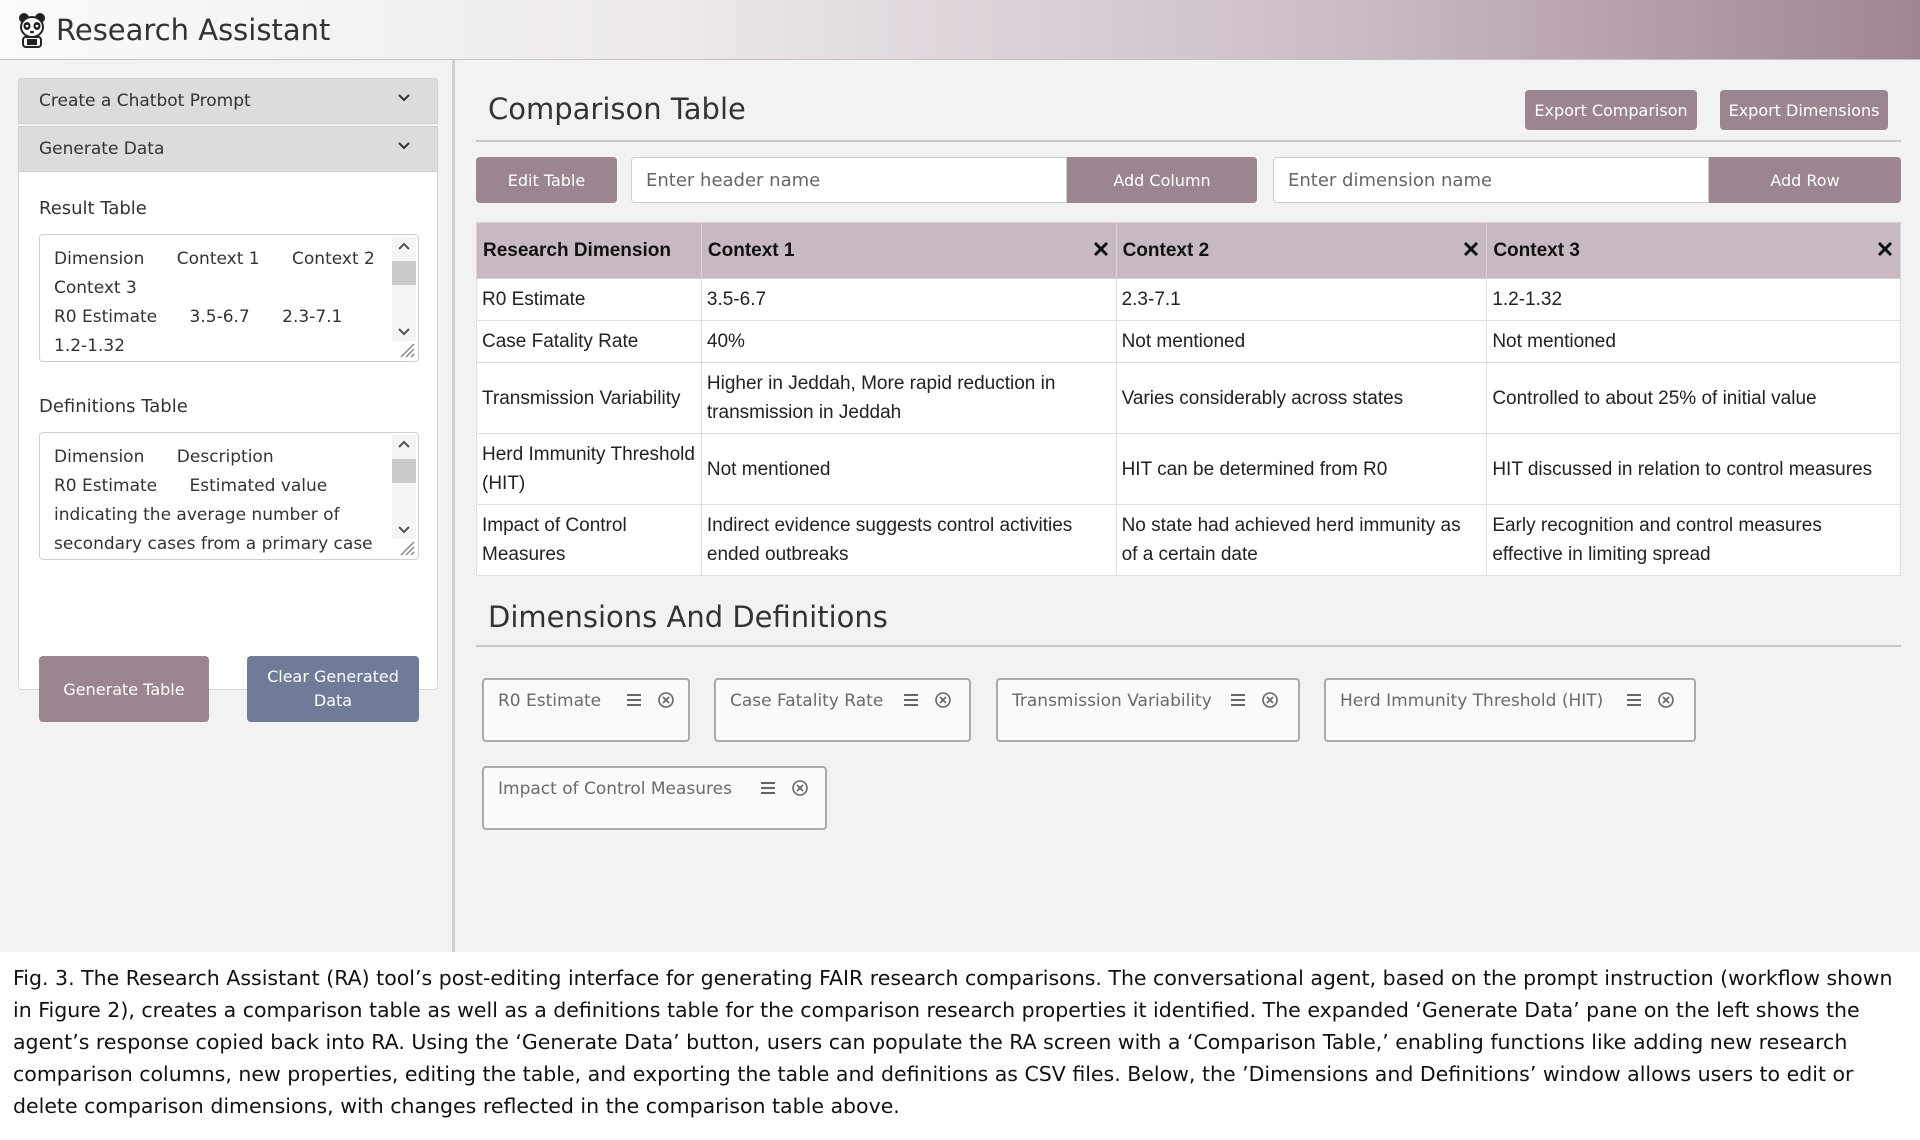  Describe the element at coordinates (1301, 469) in the screenshot. I see `table-cell: HIT can be determined from R0` at that location.